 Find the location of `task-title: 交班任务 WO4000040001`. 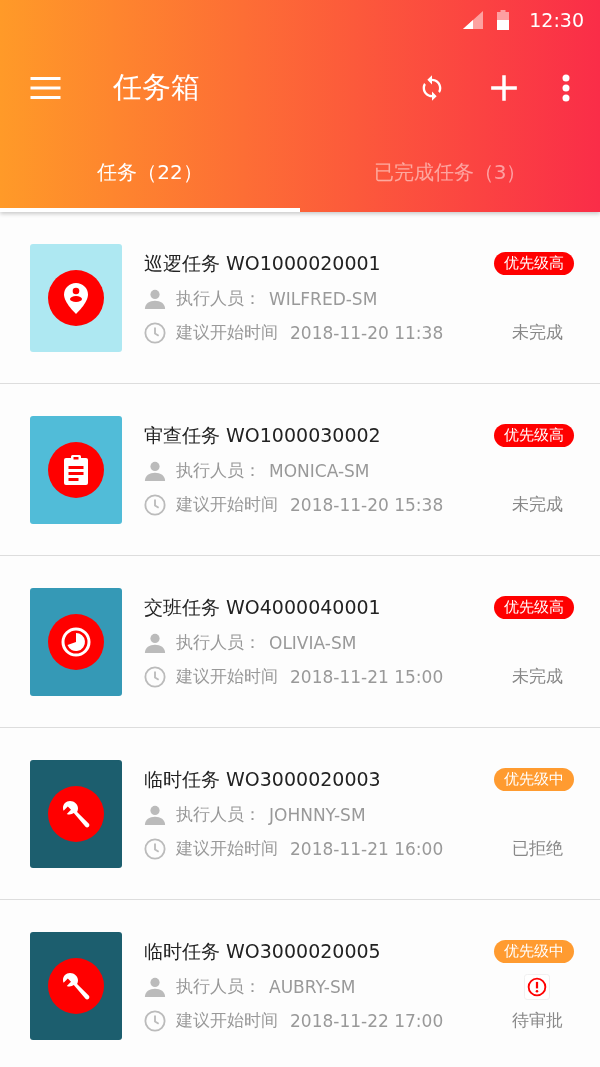

task-title: 交班任务 WO4000040001 is located at coordinates (262, 607).